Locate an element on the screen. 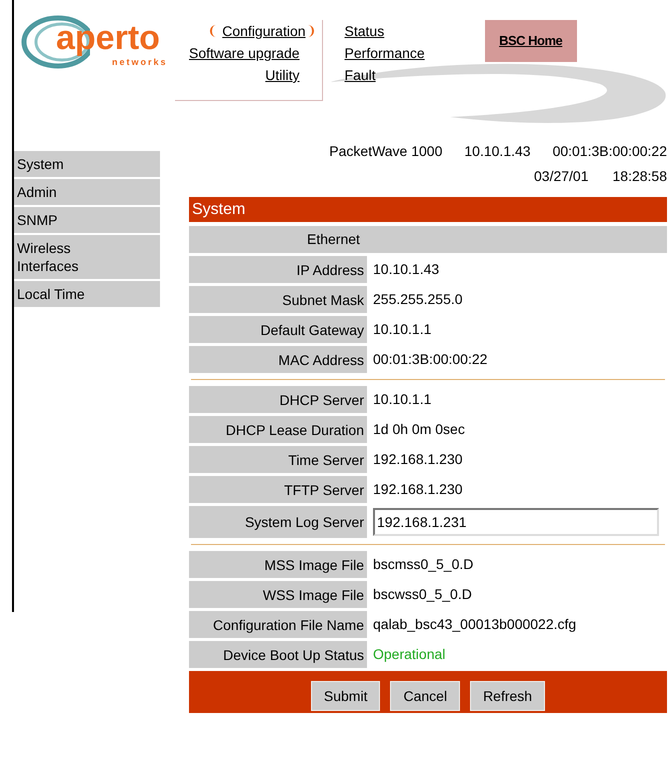  nav-link: Performance is located at coordinates (384, 53).